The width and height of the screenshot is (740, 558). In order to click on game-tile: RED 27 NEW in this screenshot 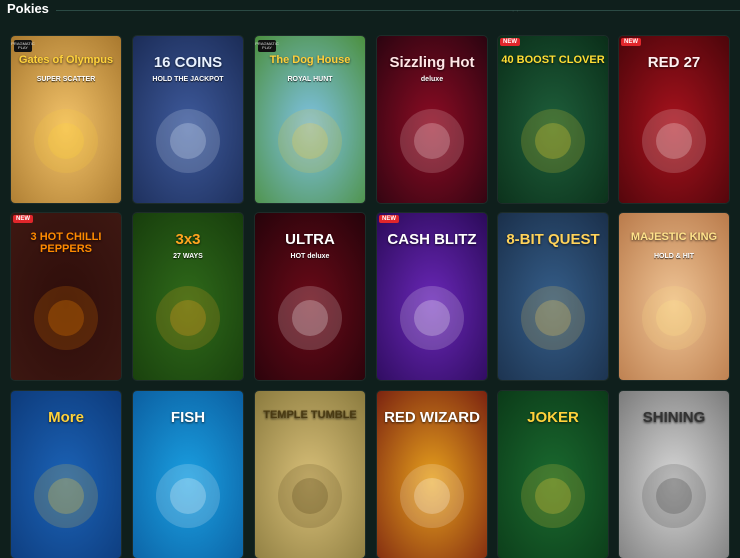, I will do `click(674, 119)`.